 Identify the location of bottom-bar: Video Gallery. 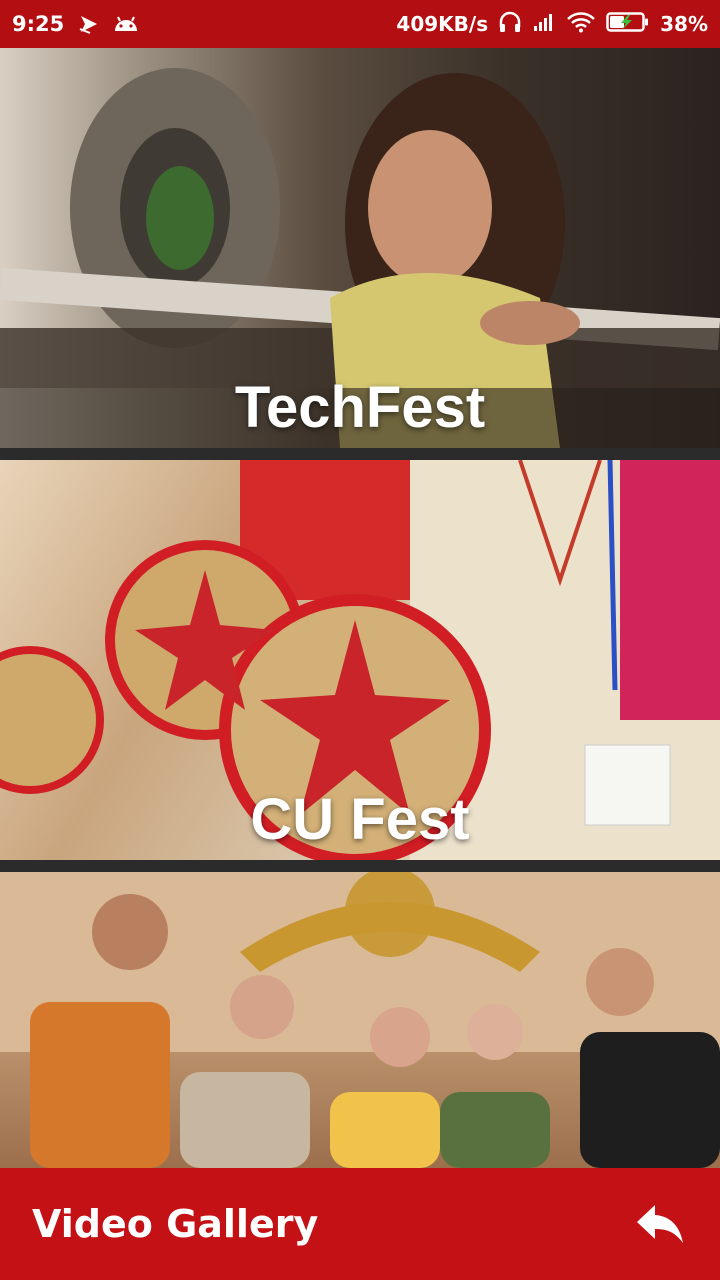
(360, 1224).